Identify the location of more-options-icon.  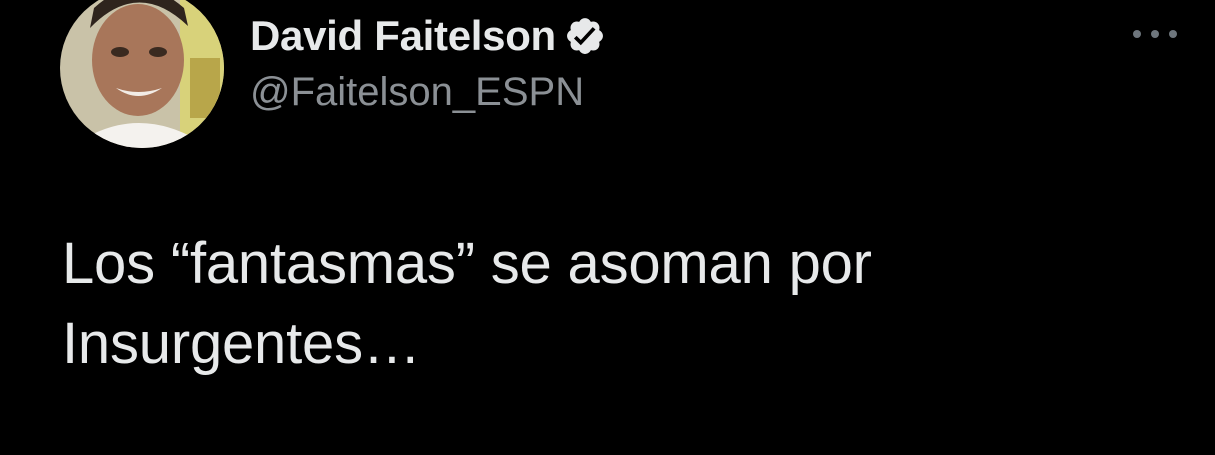
(1155, 34).